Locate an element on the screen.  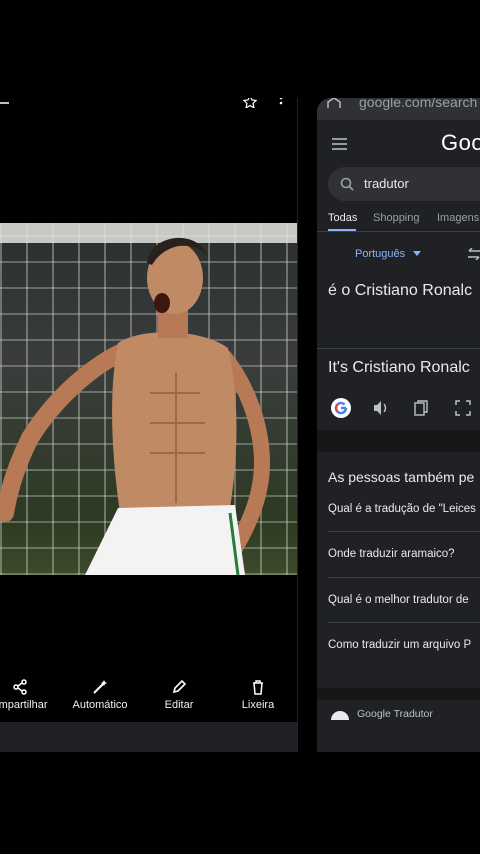
copy-icon is located at coordinates (421, 408).